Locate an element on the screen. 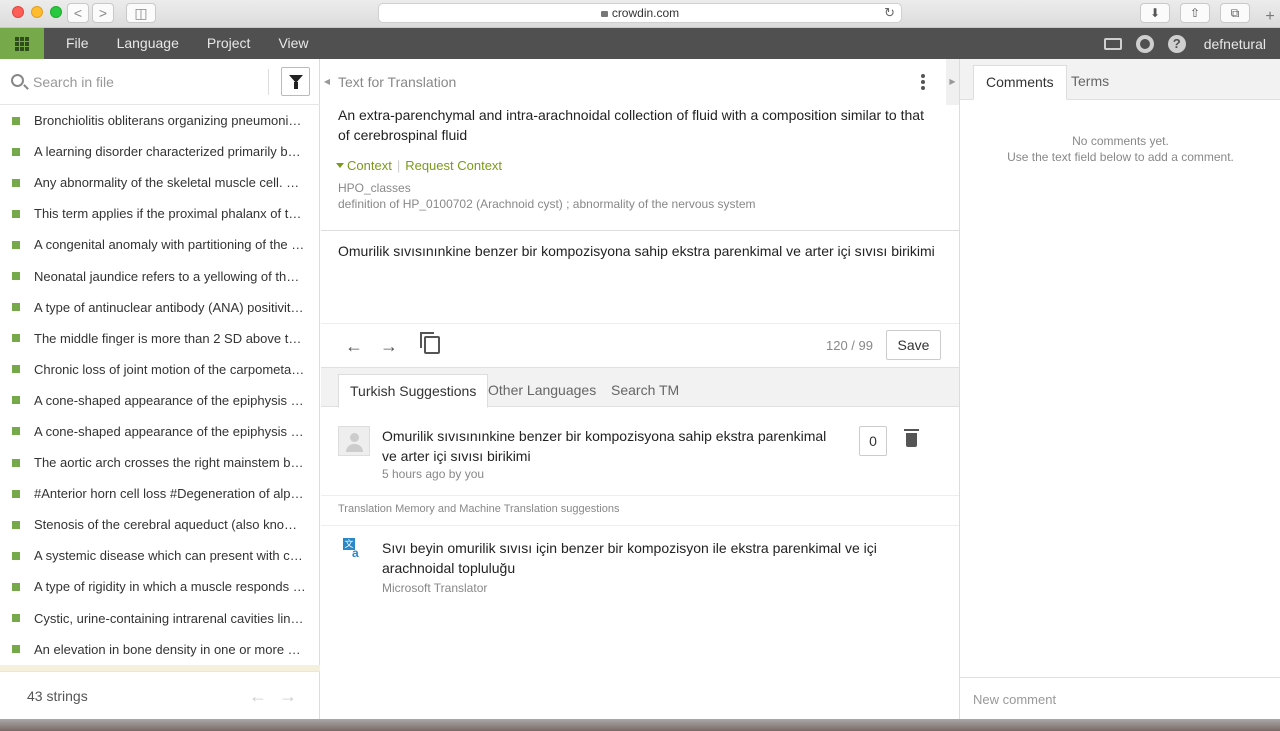  keyboard-icon is located at coordinates (1112, 43).